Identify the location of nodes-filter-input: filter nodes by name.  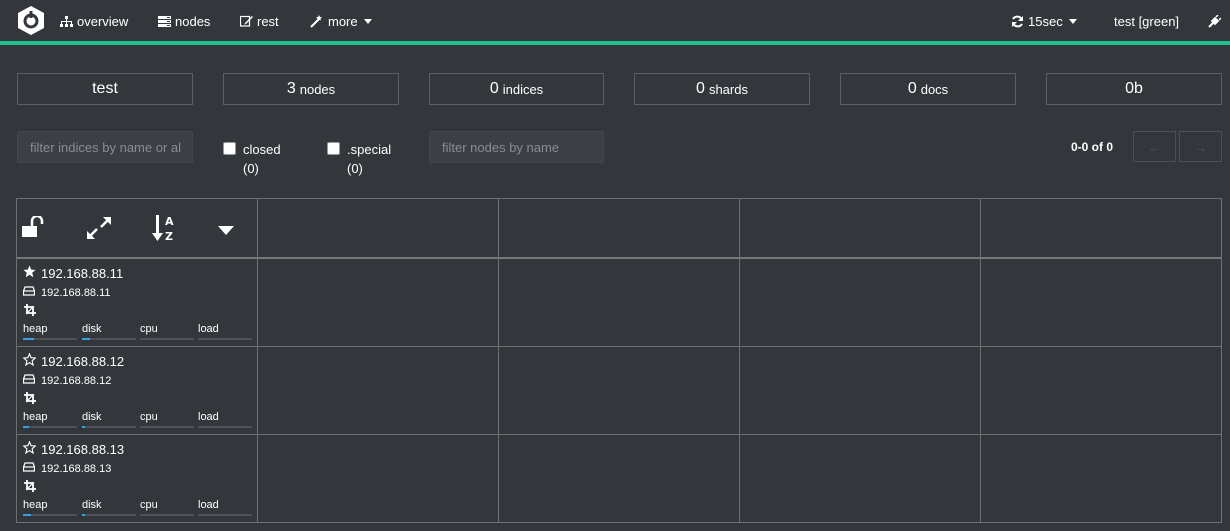
(516, 147).